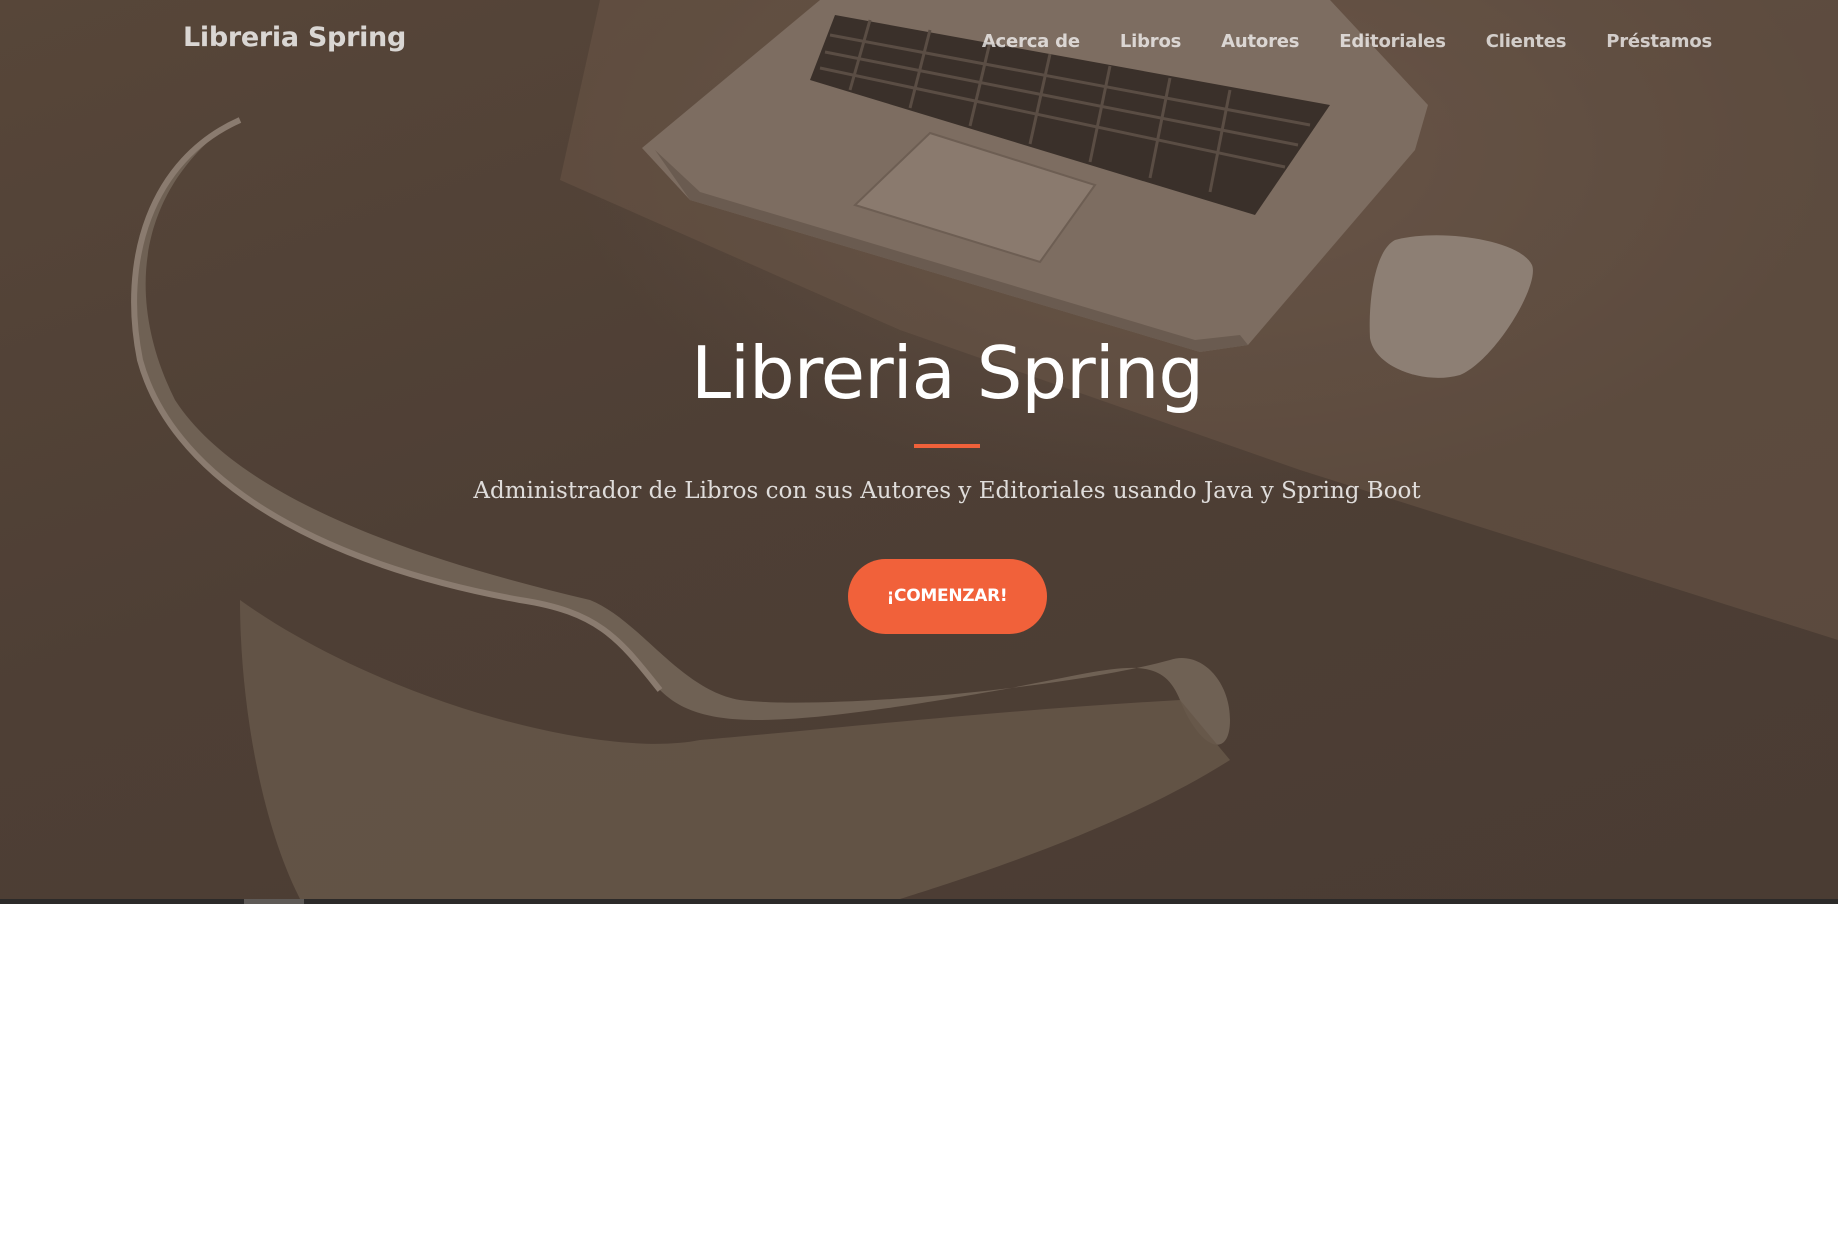  I want to click on nav-item-autores: Autores, so click(1260, 41).